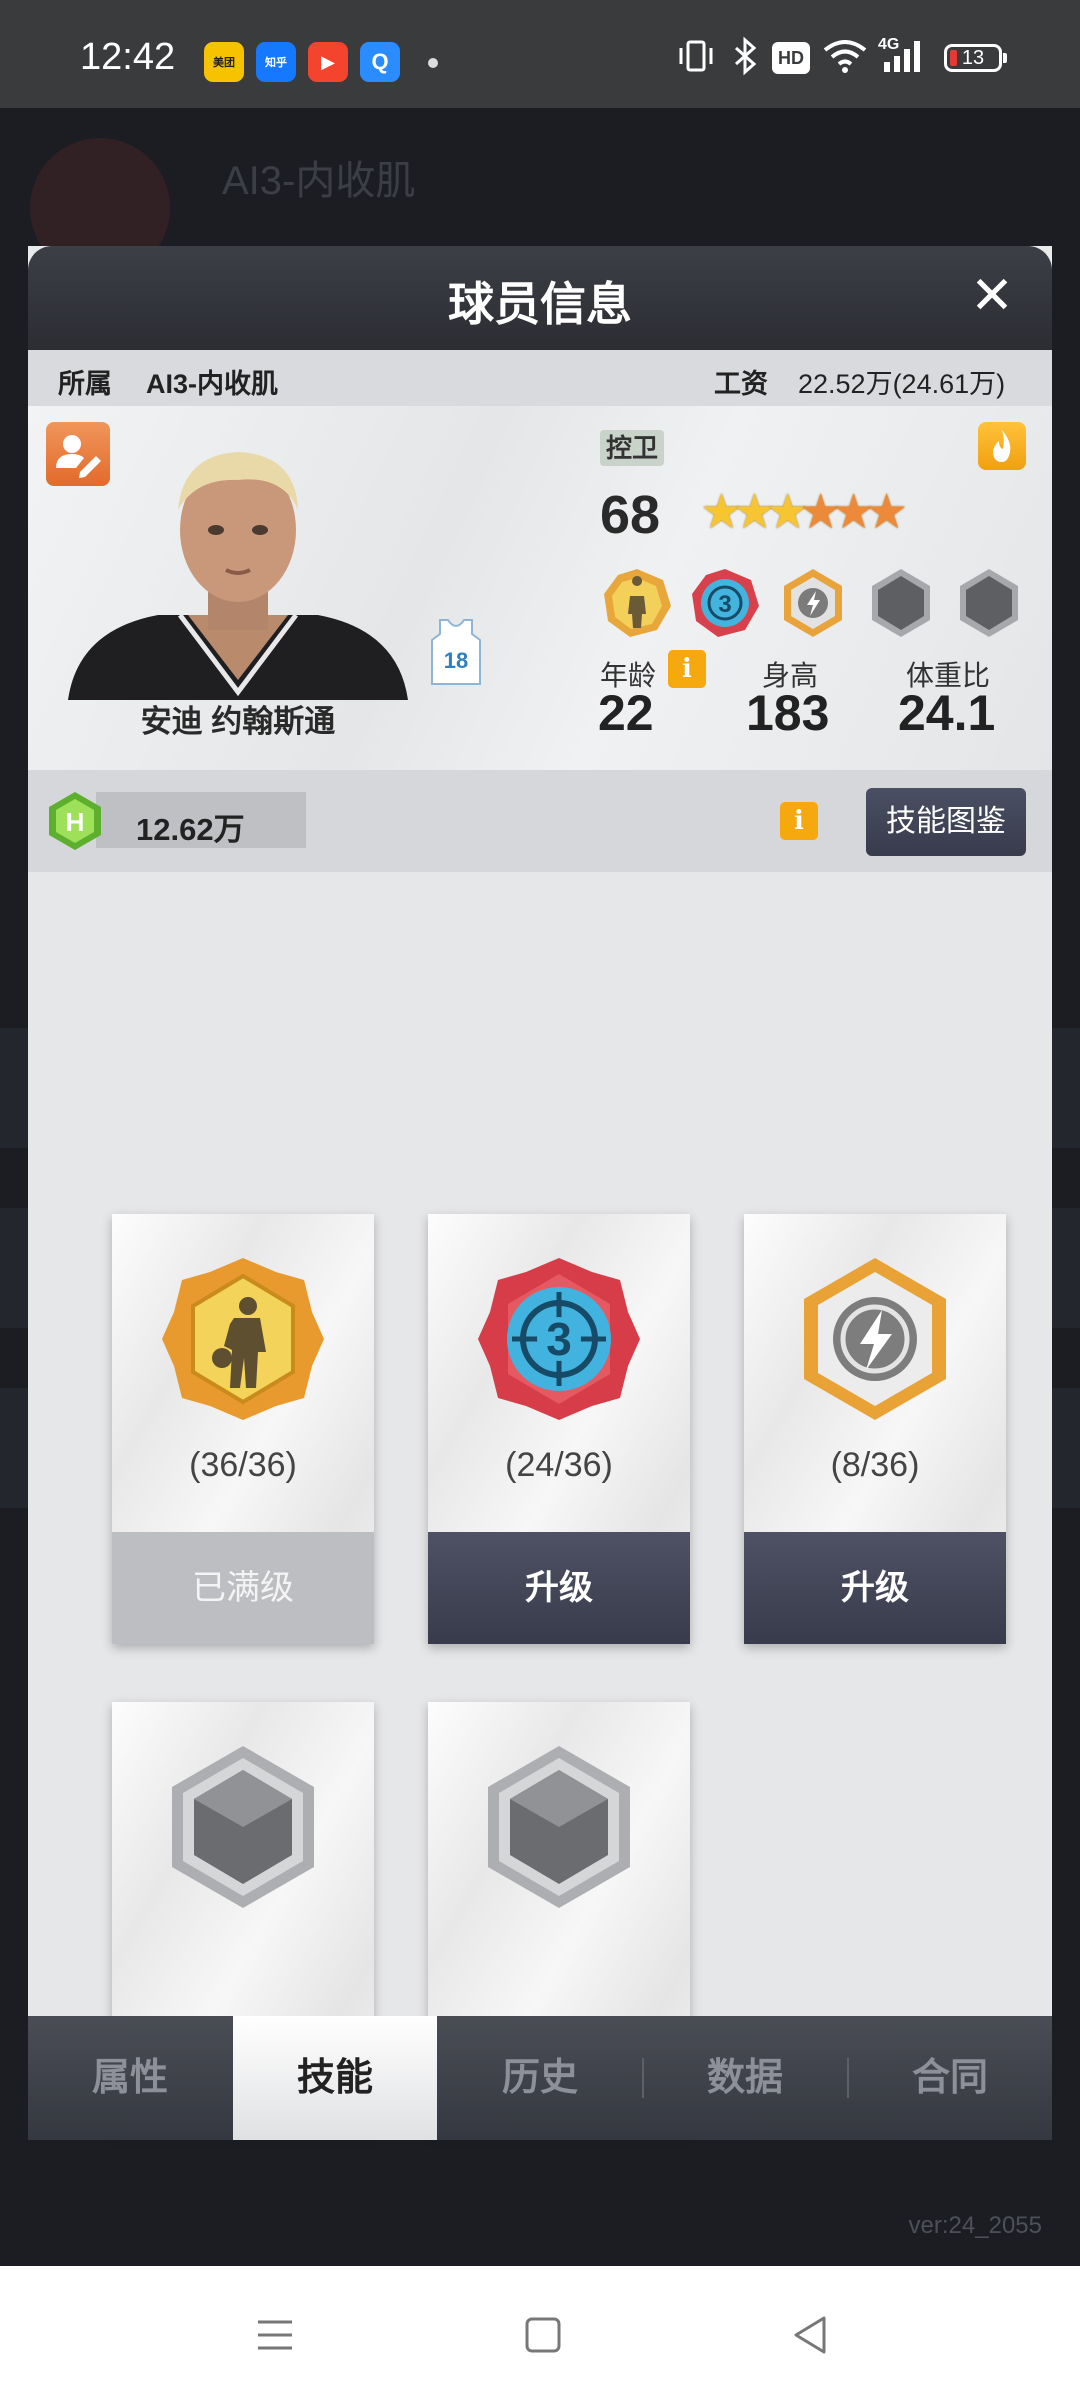 This screenshot has height=2400, width=1080. What do you see at coordinates (626, 713) in the screenshot?
I see `age-value: 22` at bounding box center [626, 713].